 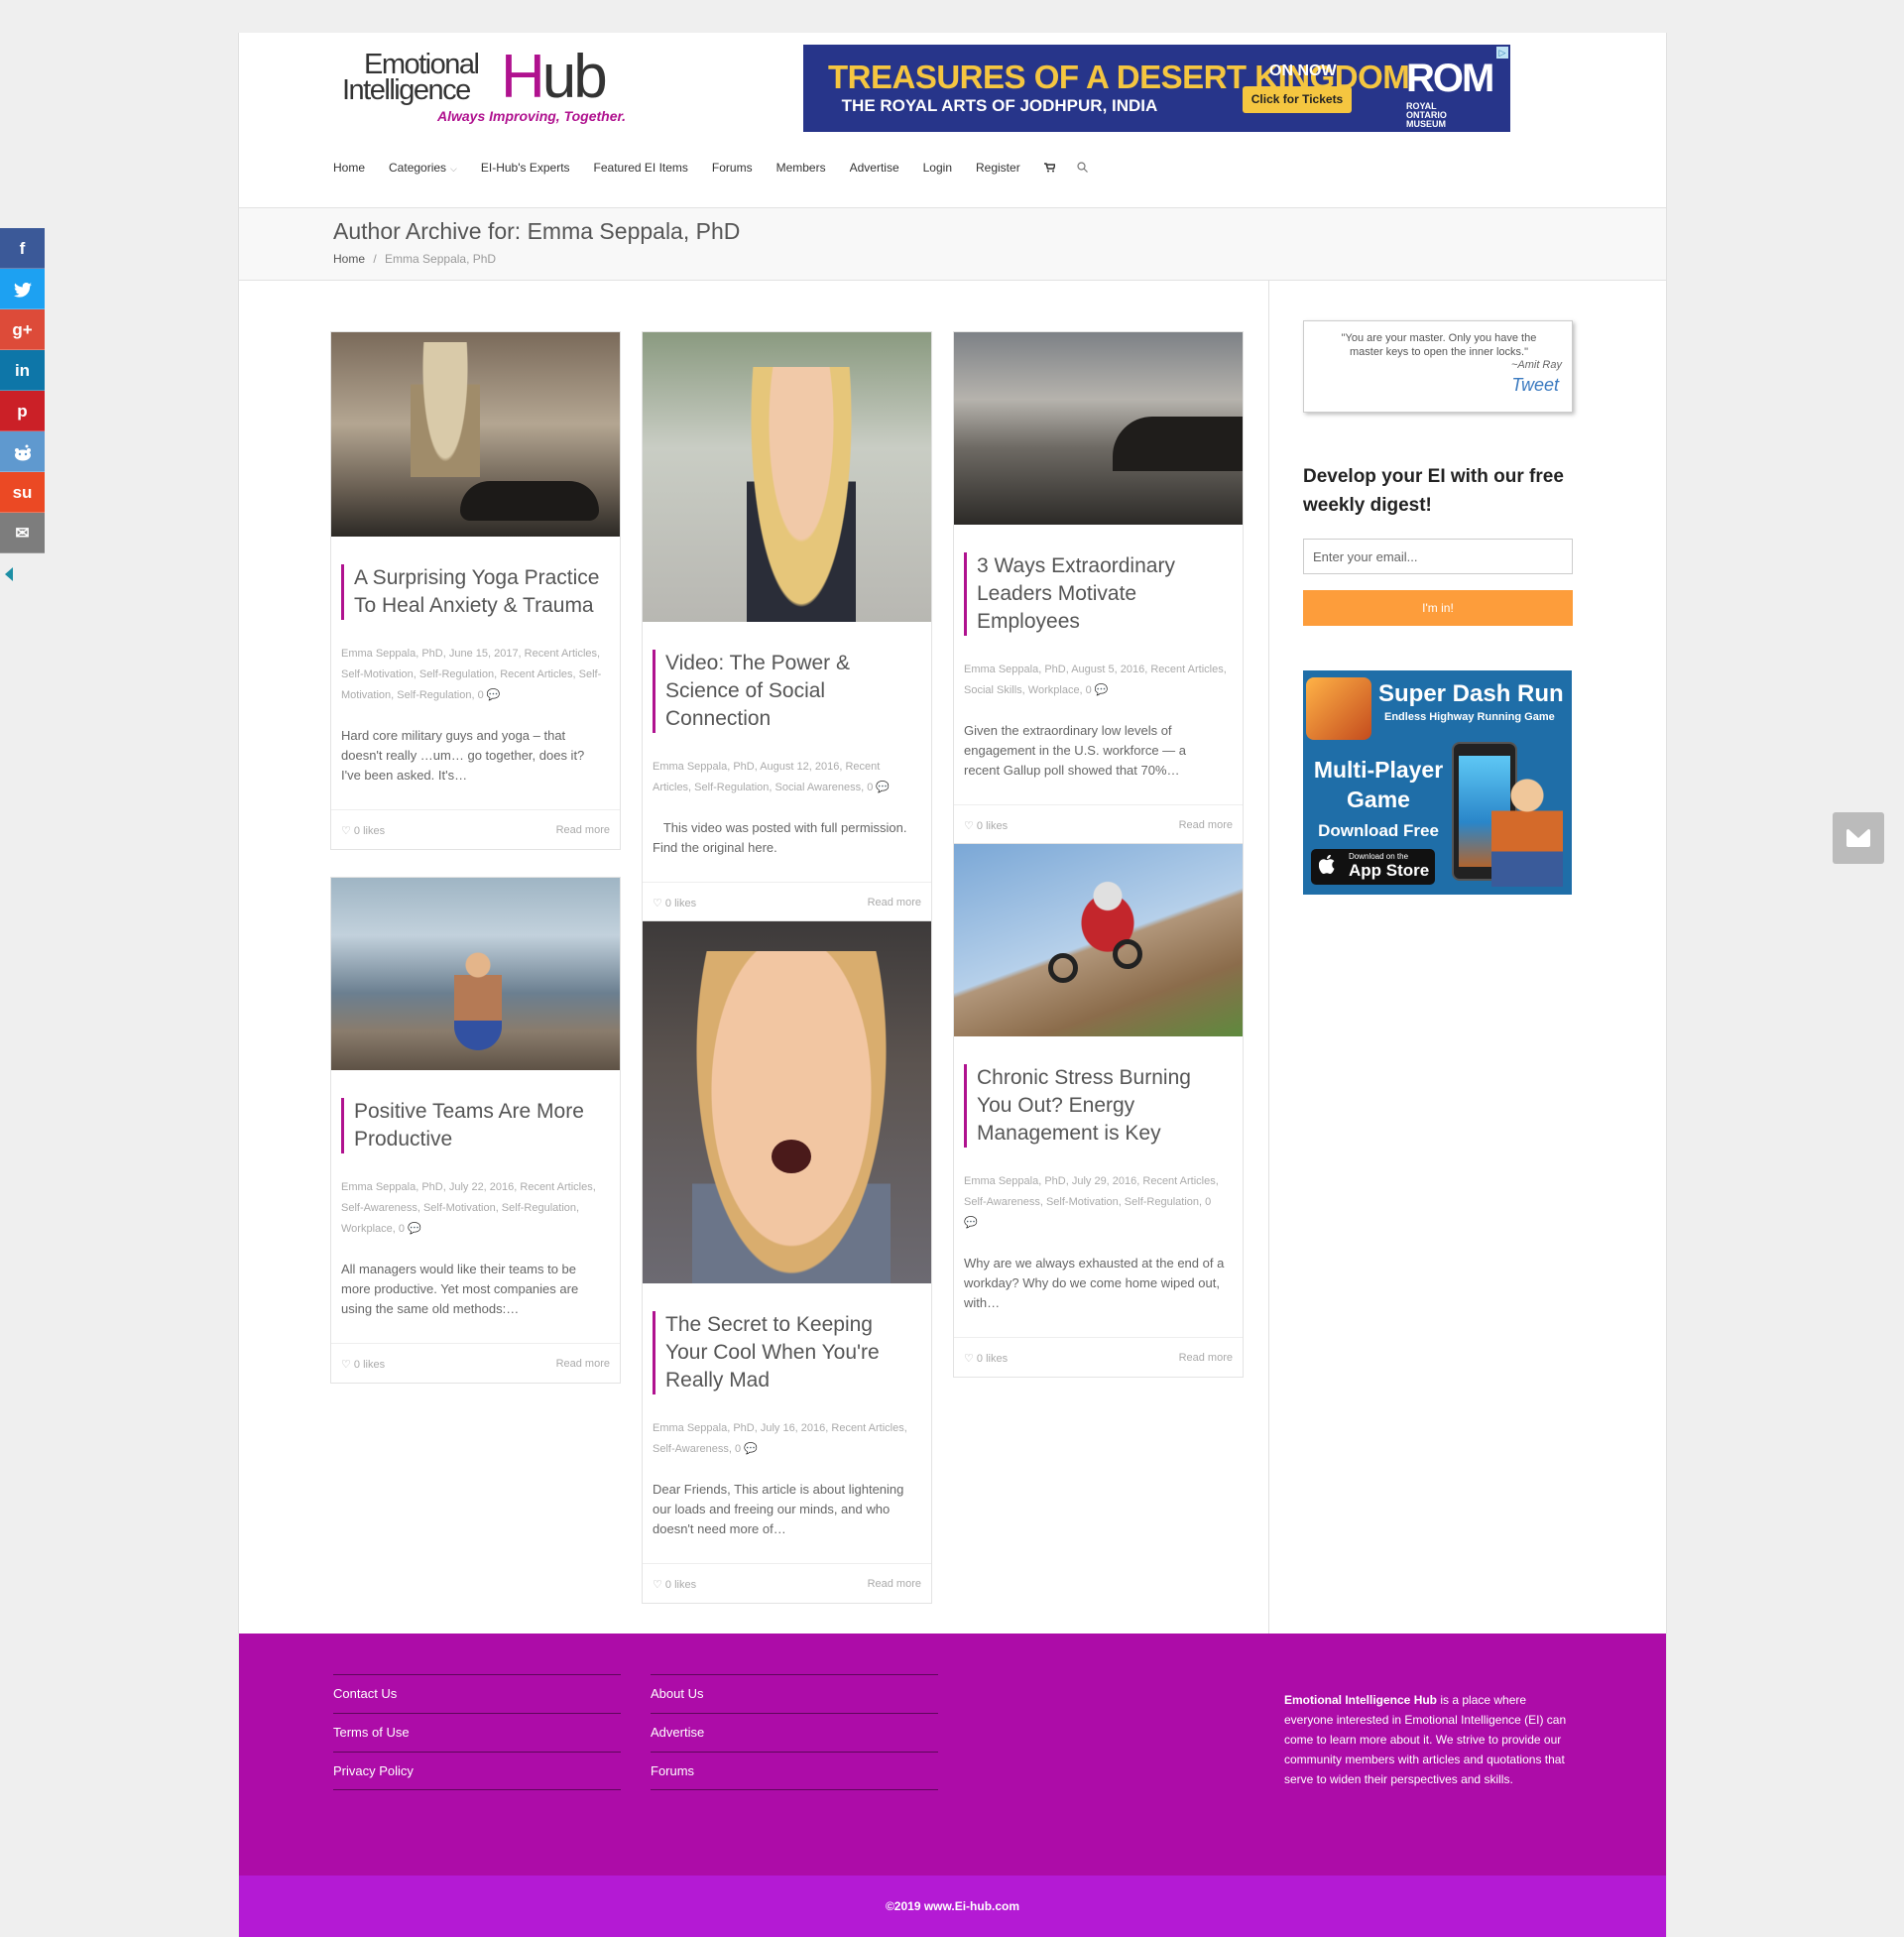 What do you see at coordinates (349, 168) in the screenshot?
I see `nav-home: Home` at bounding box center [349, 168].